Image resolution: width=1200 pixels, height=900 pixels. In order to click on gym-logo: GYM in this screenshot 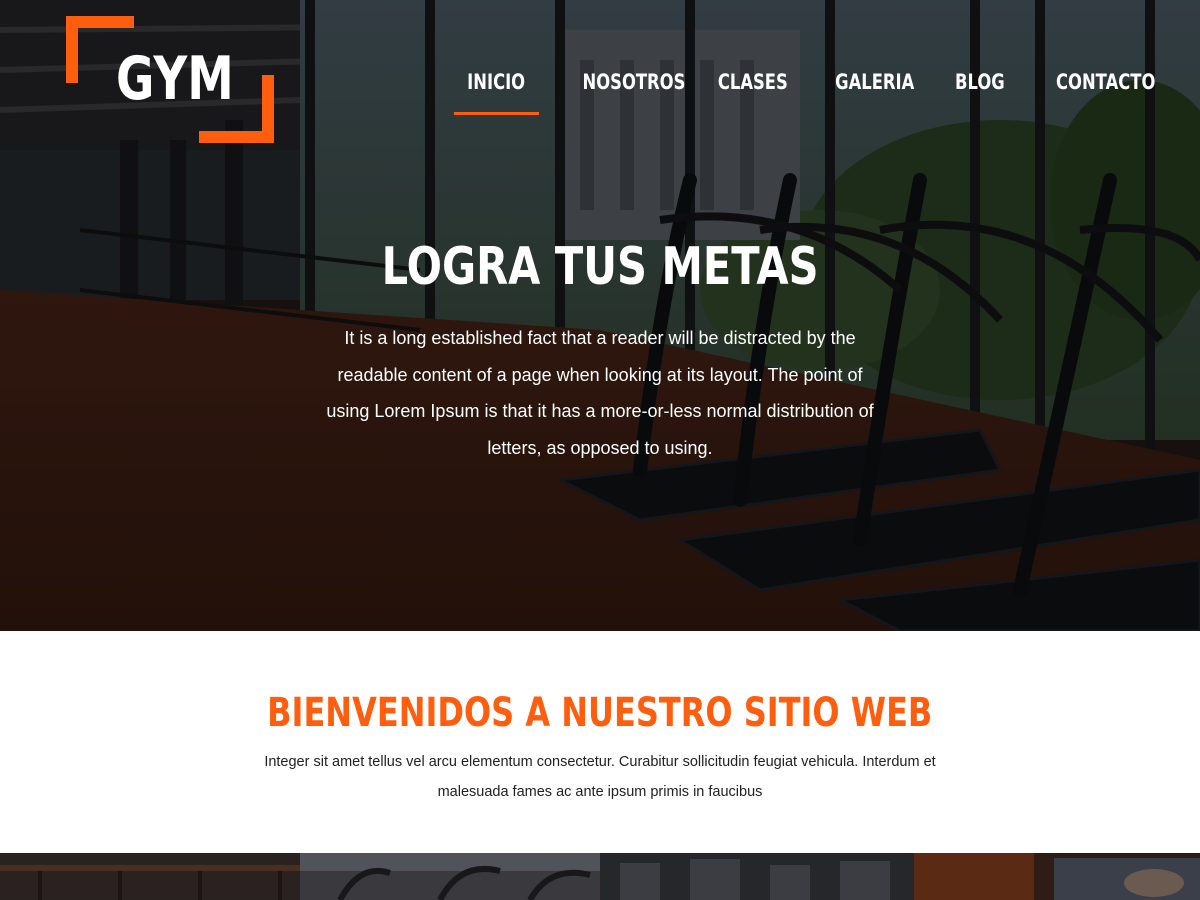, I will do `click(170, 79)`.